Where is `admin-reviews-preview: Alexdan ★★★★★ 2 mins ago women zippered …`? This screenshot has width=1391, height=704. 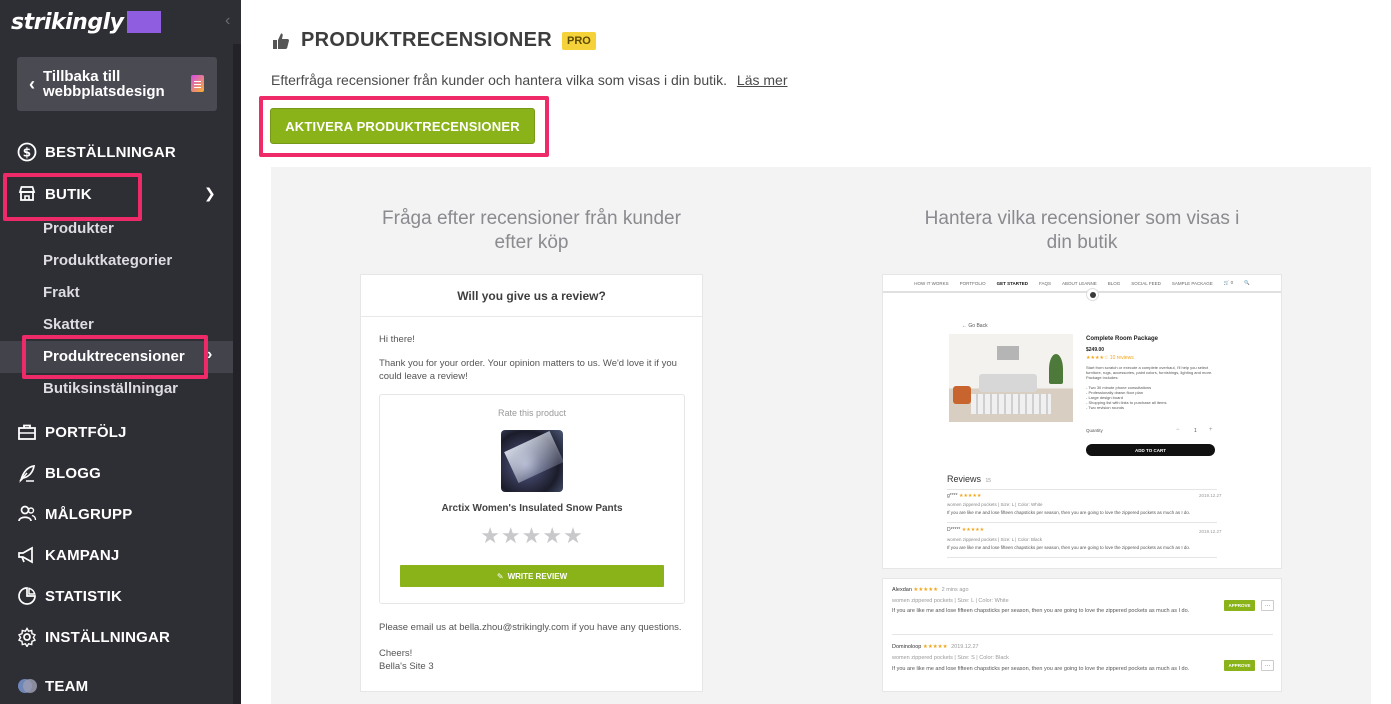
admin-reviews-preview: Alexdan ★★★★★ 2 mins ago women zippered … is located at coordinates (1082, 635).